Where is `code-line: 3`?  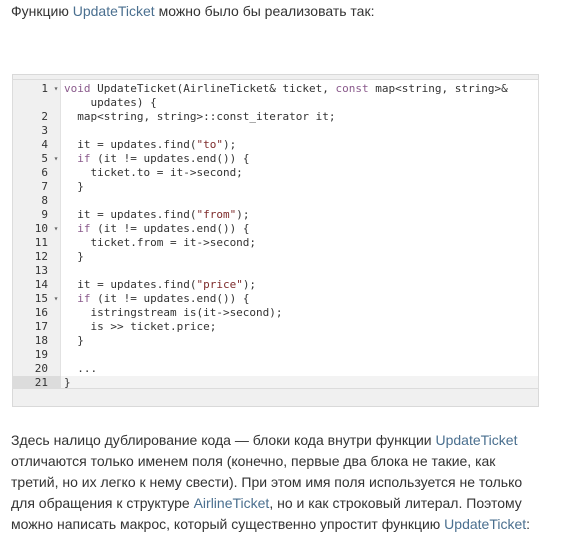 code-line: 3 is located at coordinates (275, 131).